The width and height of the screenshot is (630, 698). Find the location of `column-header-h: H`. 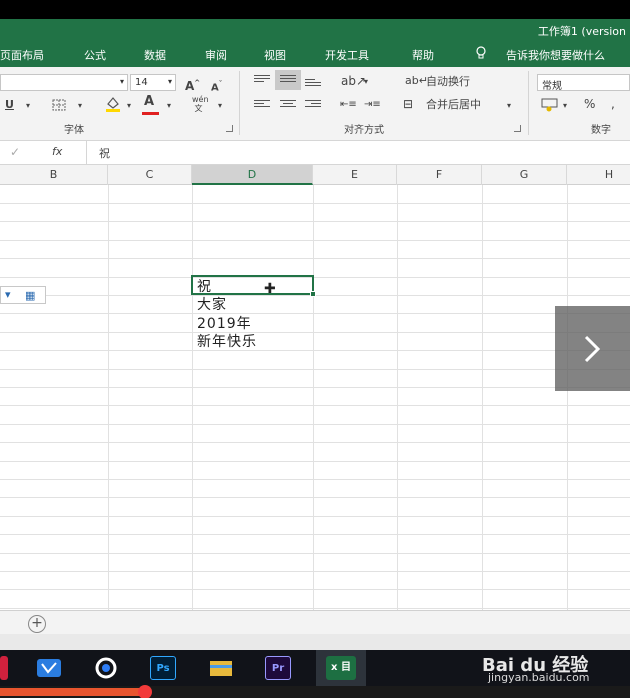

column-header-h: H is located at coordinates (598, 175).